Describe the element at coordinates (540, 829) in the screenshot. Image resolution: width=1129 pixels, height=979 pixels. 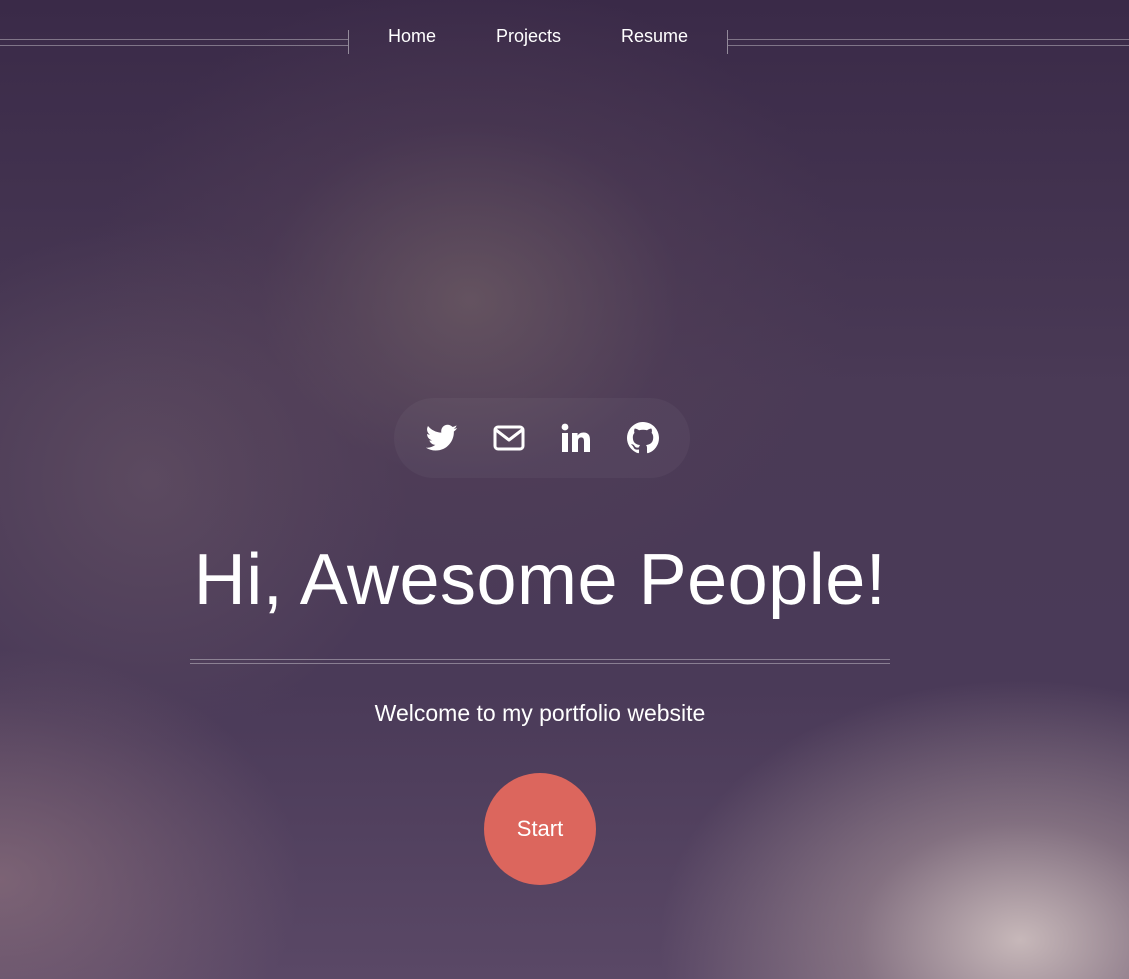
I see `start-button: Start` at that location.